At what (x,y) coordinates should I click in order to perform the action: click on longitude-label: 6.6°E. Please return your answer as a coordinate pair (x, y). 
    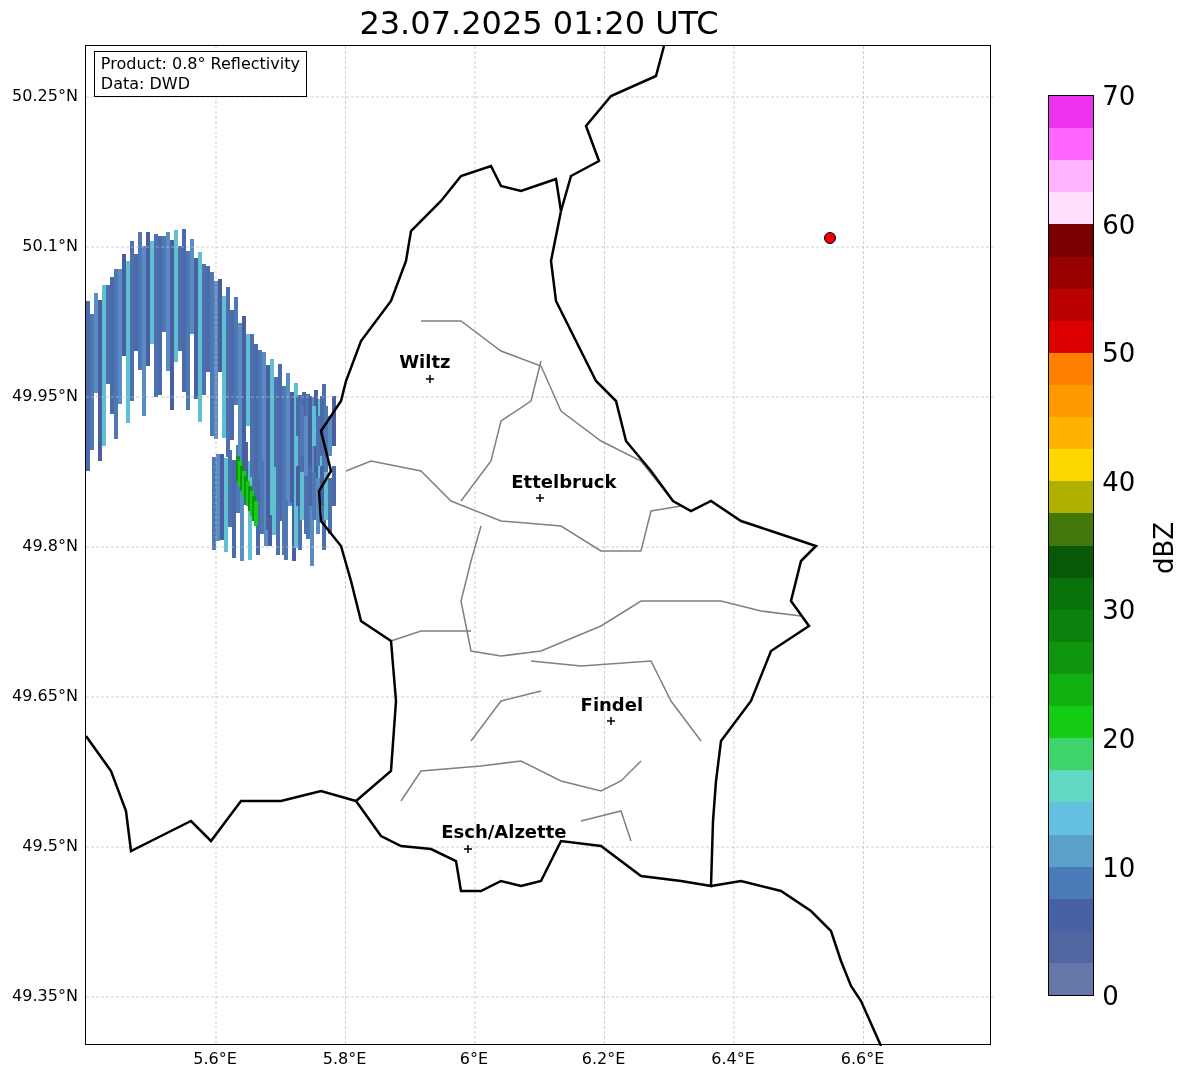
    Looking at the image, I should click on (862, 1059).